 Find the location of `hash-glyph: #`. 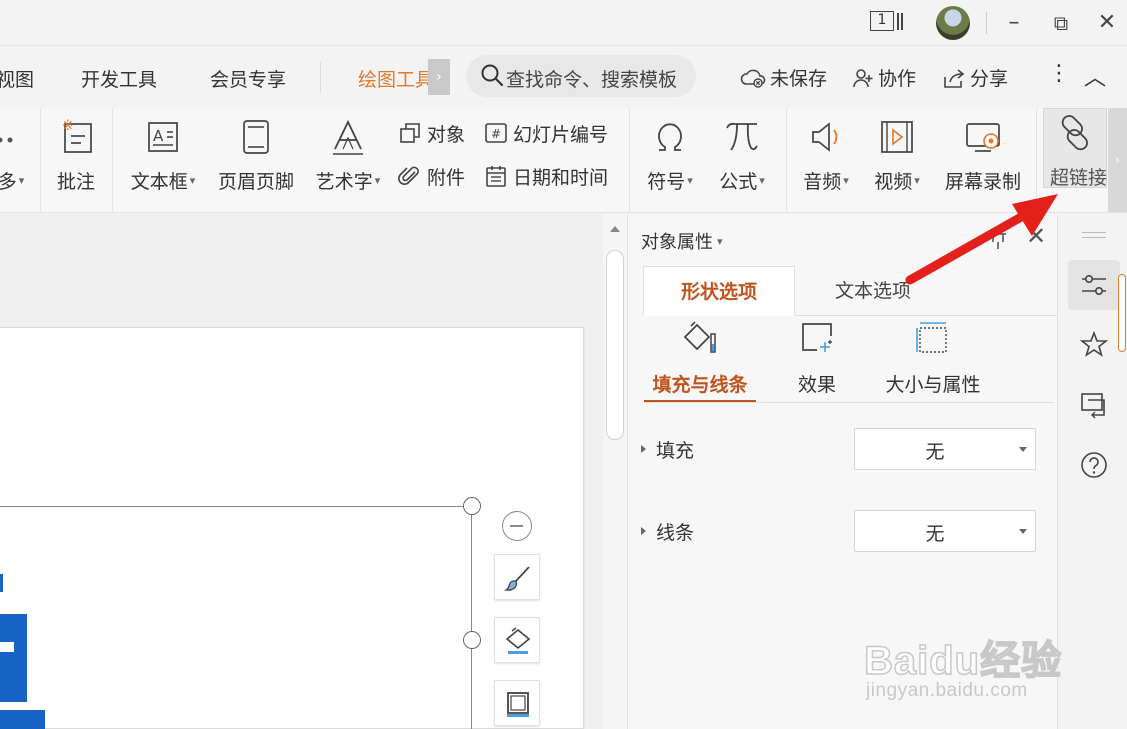

hash-glyph: # is located at coordinates (496, 134).